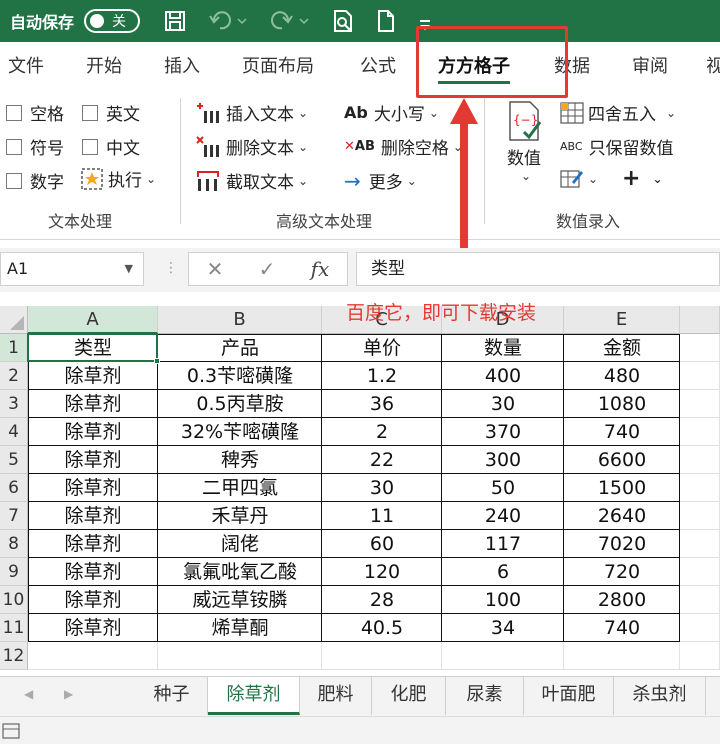  What do you see at coordinates (382, 516) in the screenshot?
I see `table-cell: 11` at bounding box center [382, 516].